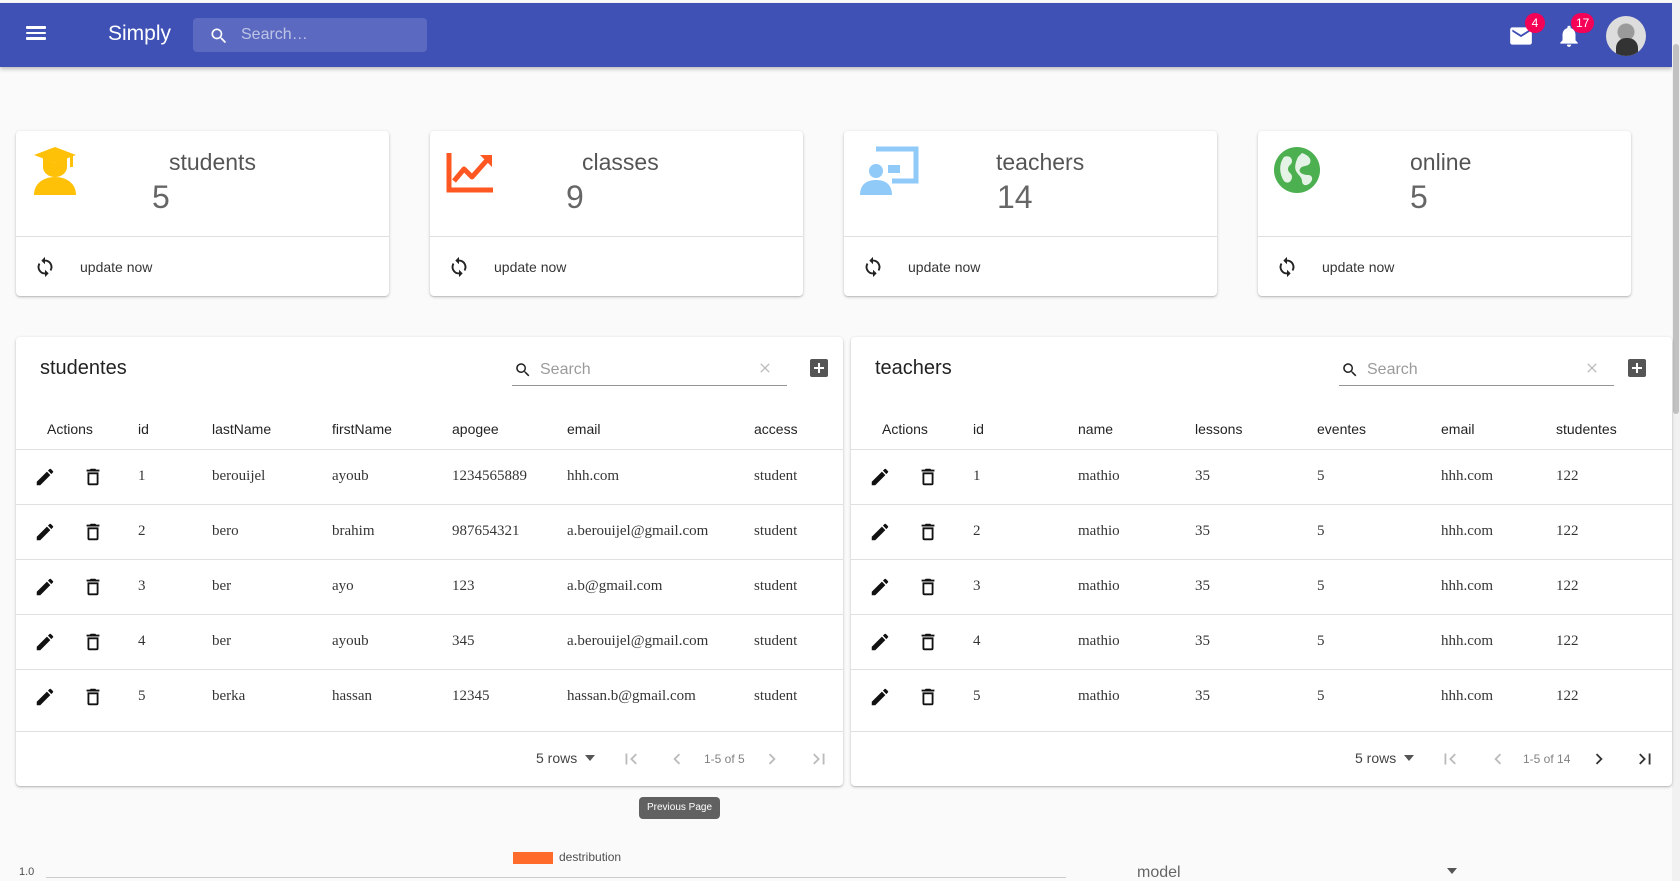 The height and width of the screenshot is (881, 1680). What do you see at coordinates (1321, 476) in the screenshot?
I see `table-cell: 5` at bounding box center [1321, 476].